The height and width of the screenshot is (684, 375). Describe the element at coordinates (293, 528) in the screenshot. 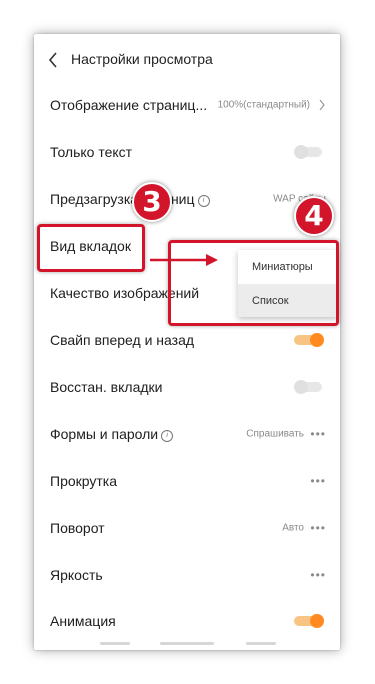

I see `row-rotation-value: Авто` at that location.